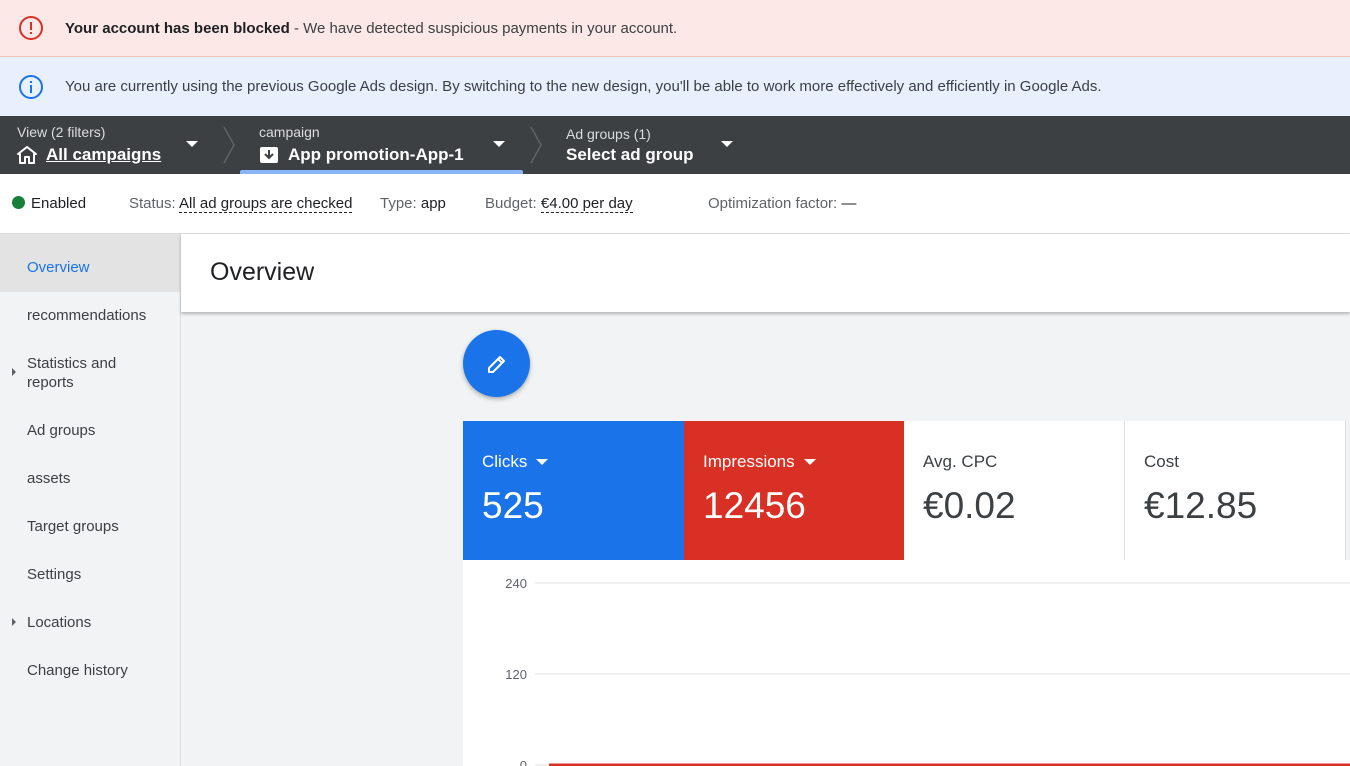  I want to click on scorecard-label: Clicks, so click(515, 462).